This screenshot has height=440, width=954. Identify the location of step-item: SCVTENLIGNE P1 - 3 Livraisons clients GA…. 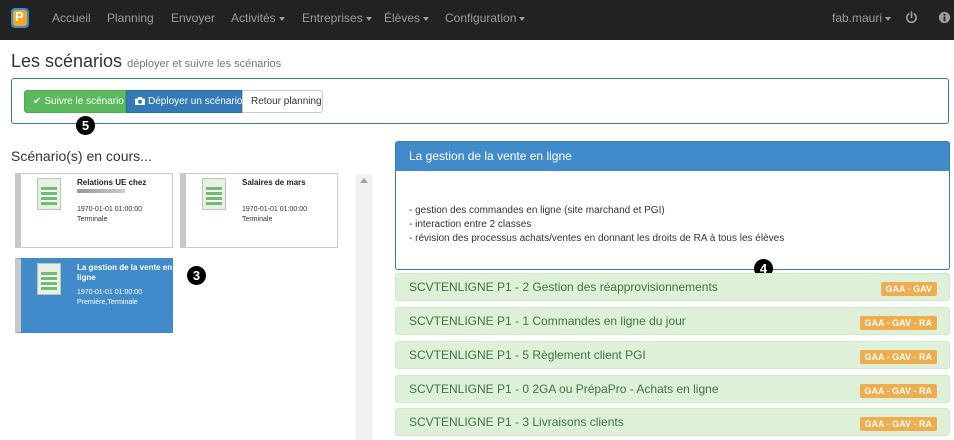
(672, 422).